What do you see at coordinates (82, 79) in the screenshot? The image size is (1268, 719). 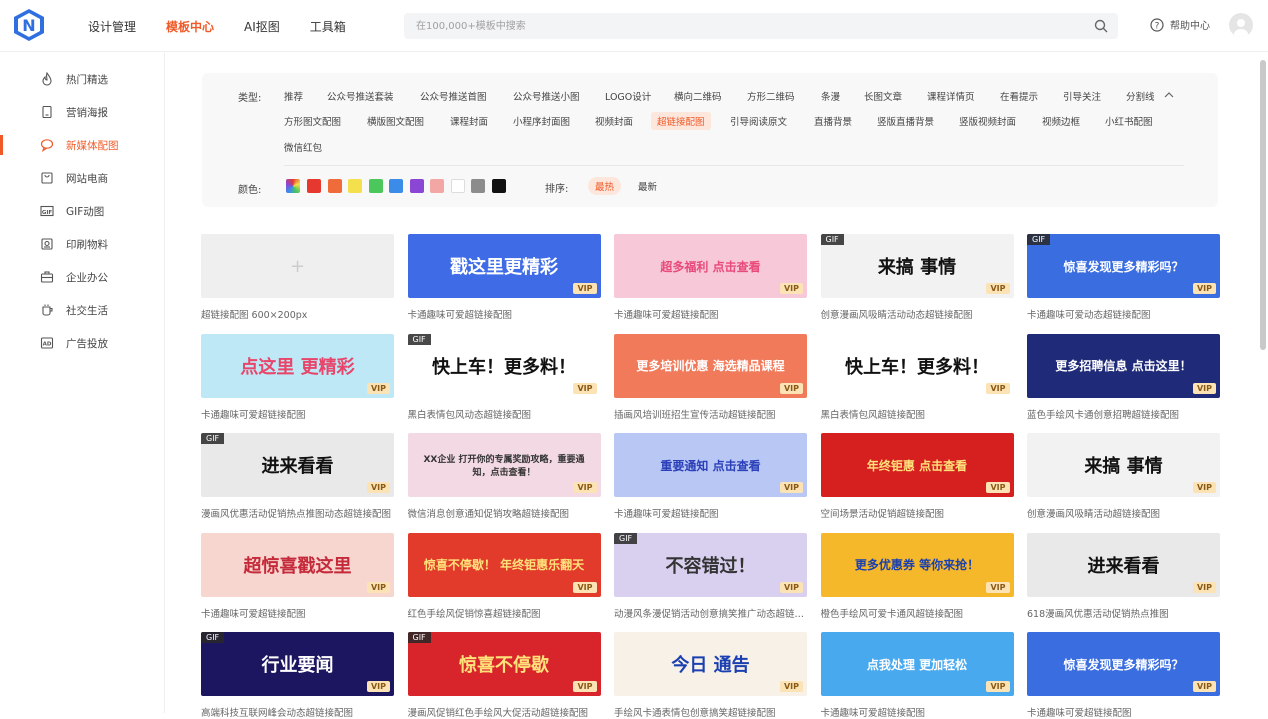 I see `sidebar-item-0: 热门精选` at bounding box center [82, 79].